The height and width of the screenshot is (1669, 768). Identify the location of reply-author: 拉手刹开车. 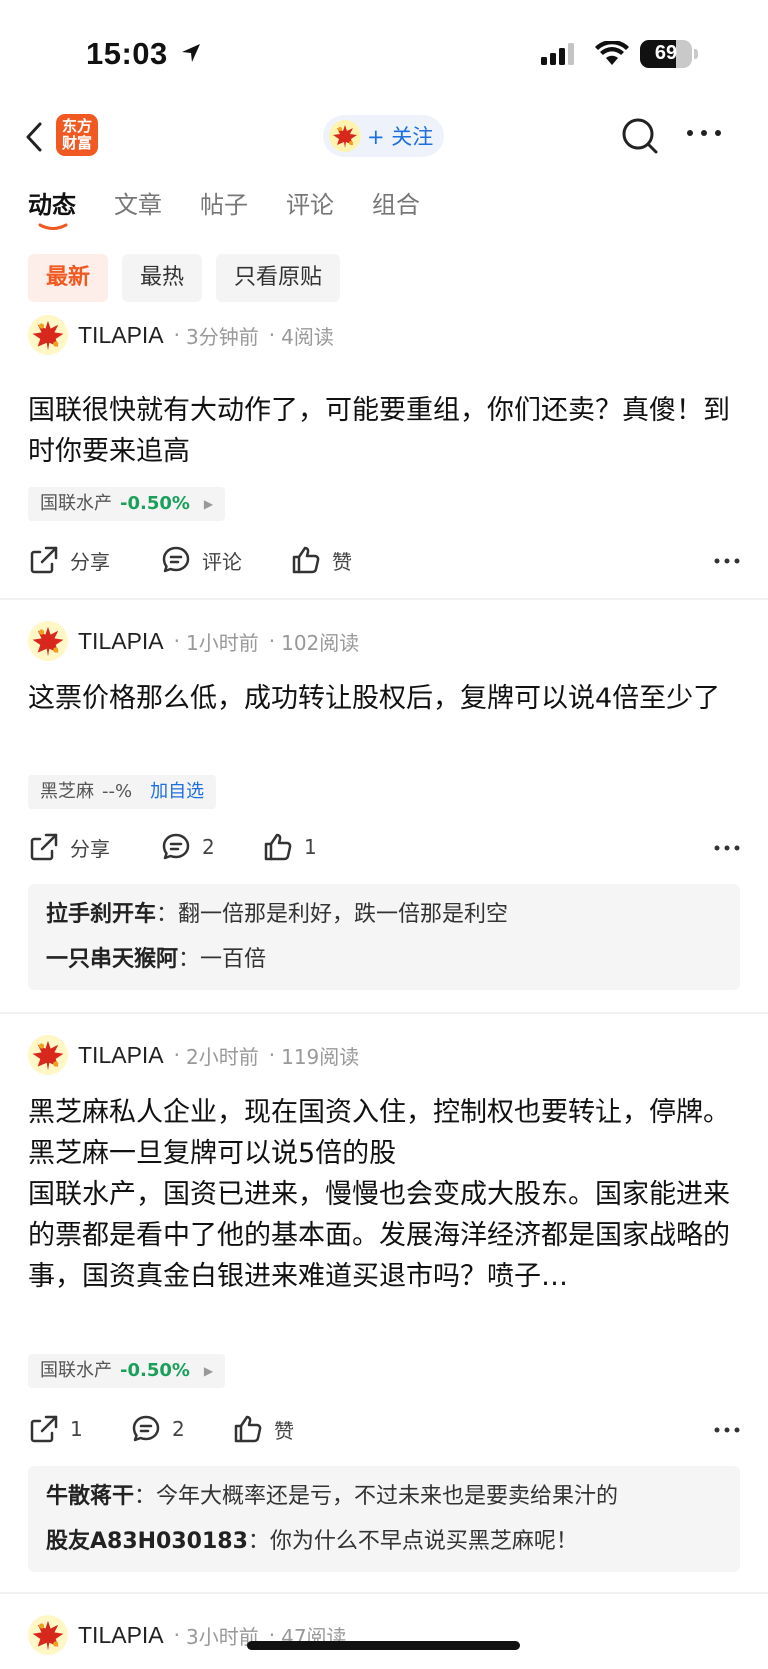
(101, 914).